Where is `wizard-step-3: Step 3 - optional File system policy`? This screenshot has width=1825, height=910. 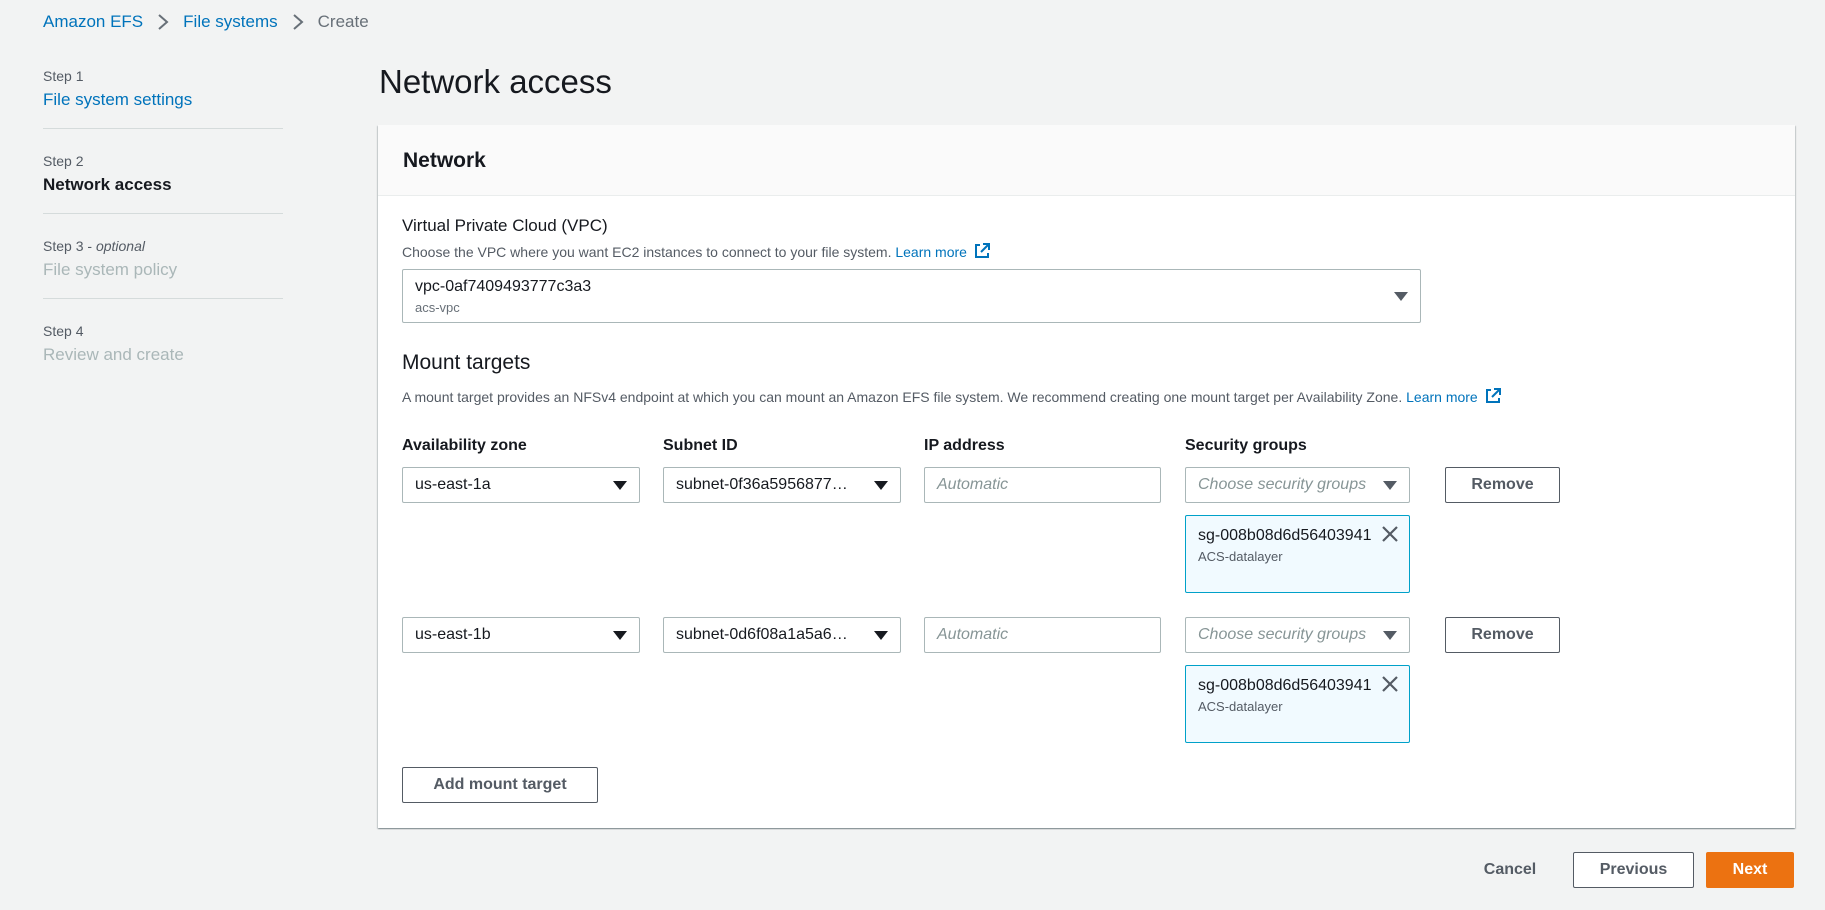
wizard-step-3: Step 3 - optional File system policy is located at coordinates (163, 268).